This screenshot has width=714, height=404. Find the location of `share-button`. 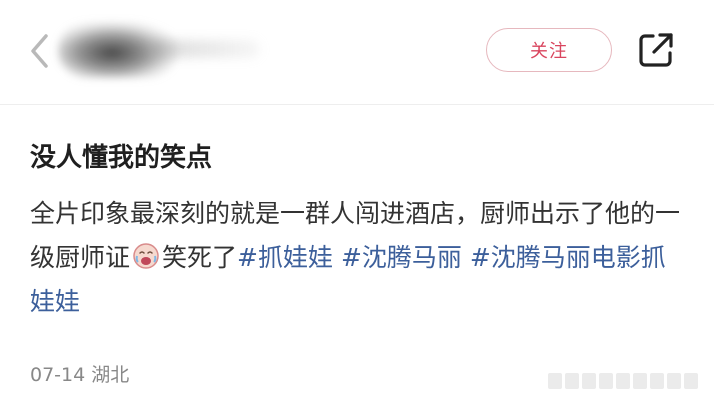

share-button is located at coordinates (656, 50).